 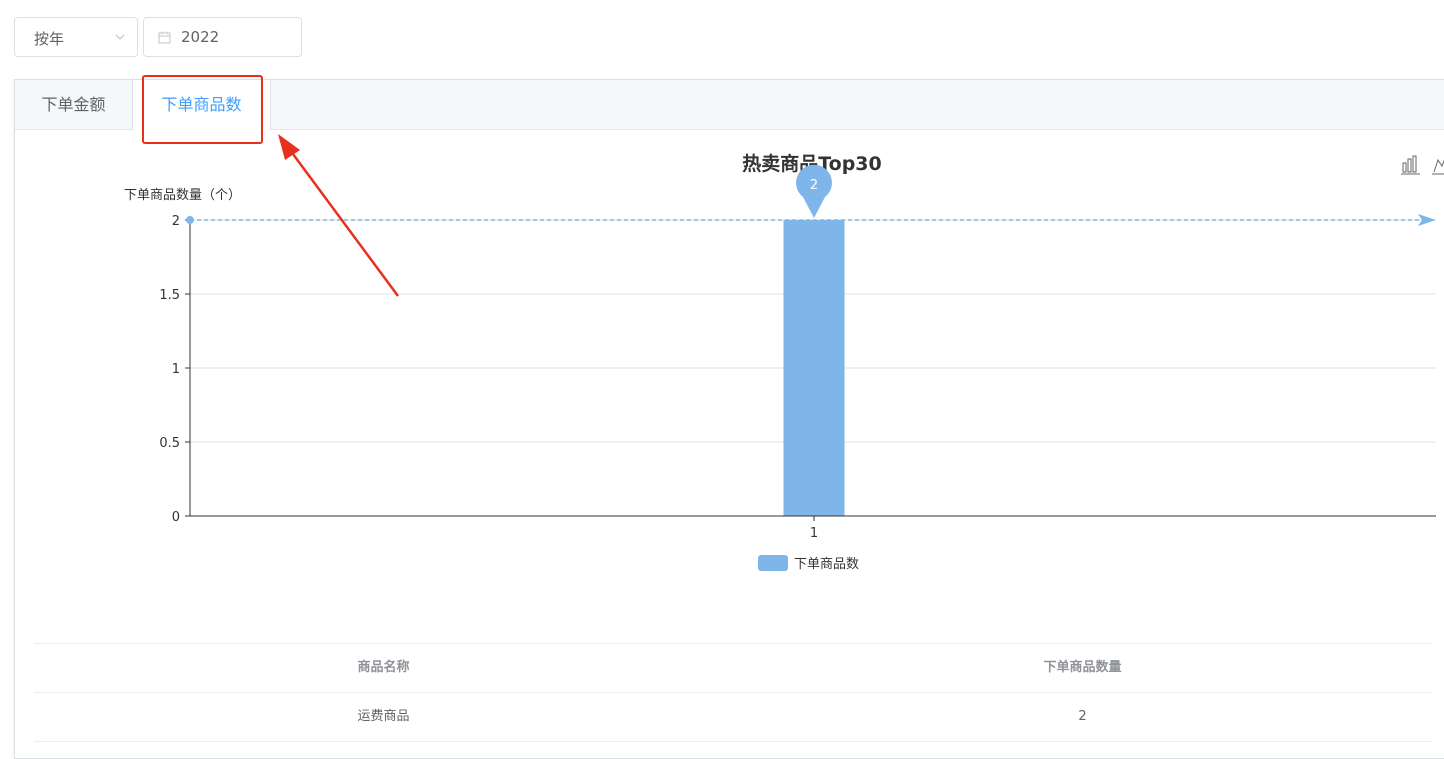 What do you see at coordinates (1410, 165) in the screenshot?
I see `bar-chart-toggle-icon` at bounding box center [1410, 165].